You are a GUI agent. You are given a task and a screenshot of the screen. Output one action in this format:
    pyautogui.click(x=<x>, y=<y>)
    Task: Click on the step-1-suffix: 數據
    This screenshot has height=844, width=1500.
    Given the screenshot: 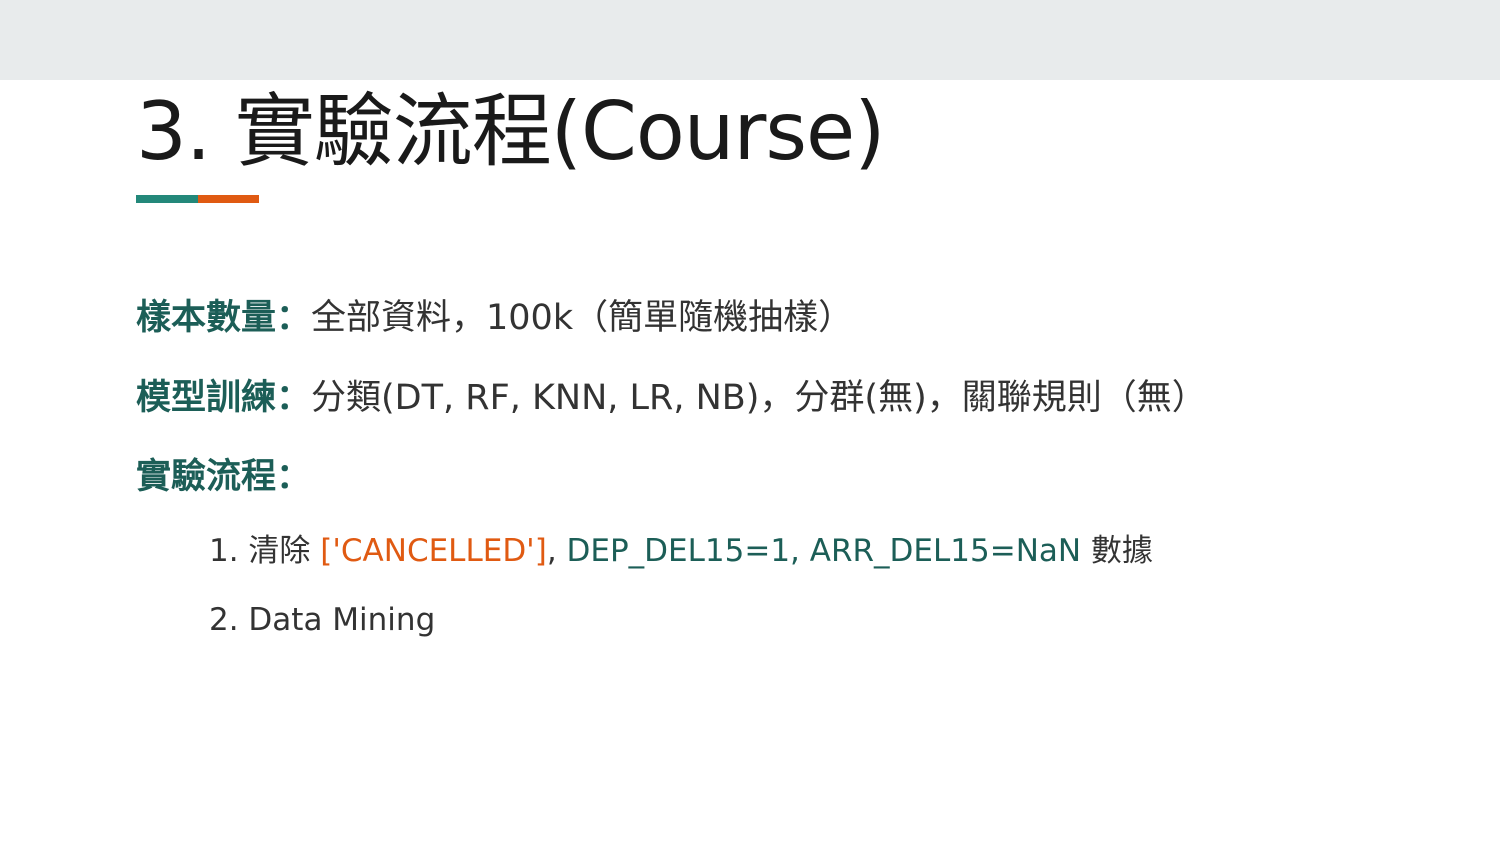 What is the action you would take?
    pyautogui.click(x=1117, y=551)
    